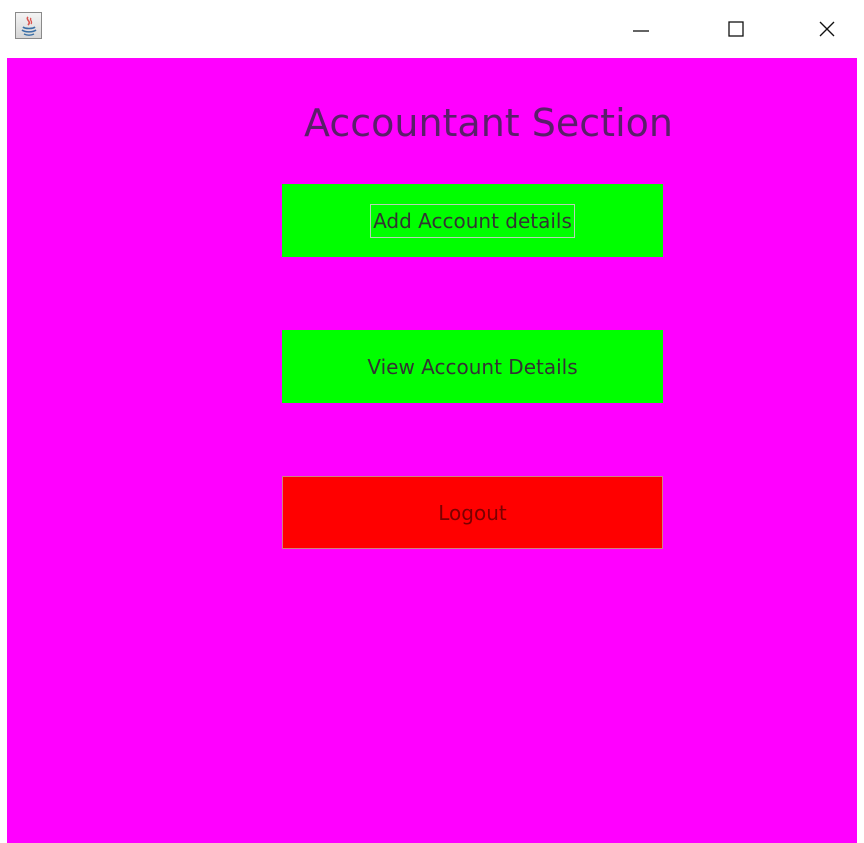 The image size is (864, 843). Describe the element at coordinates (432, 29) in the screenshot. I see `title-bar` at that location.